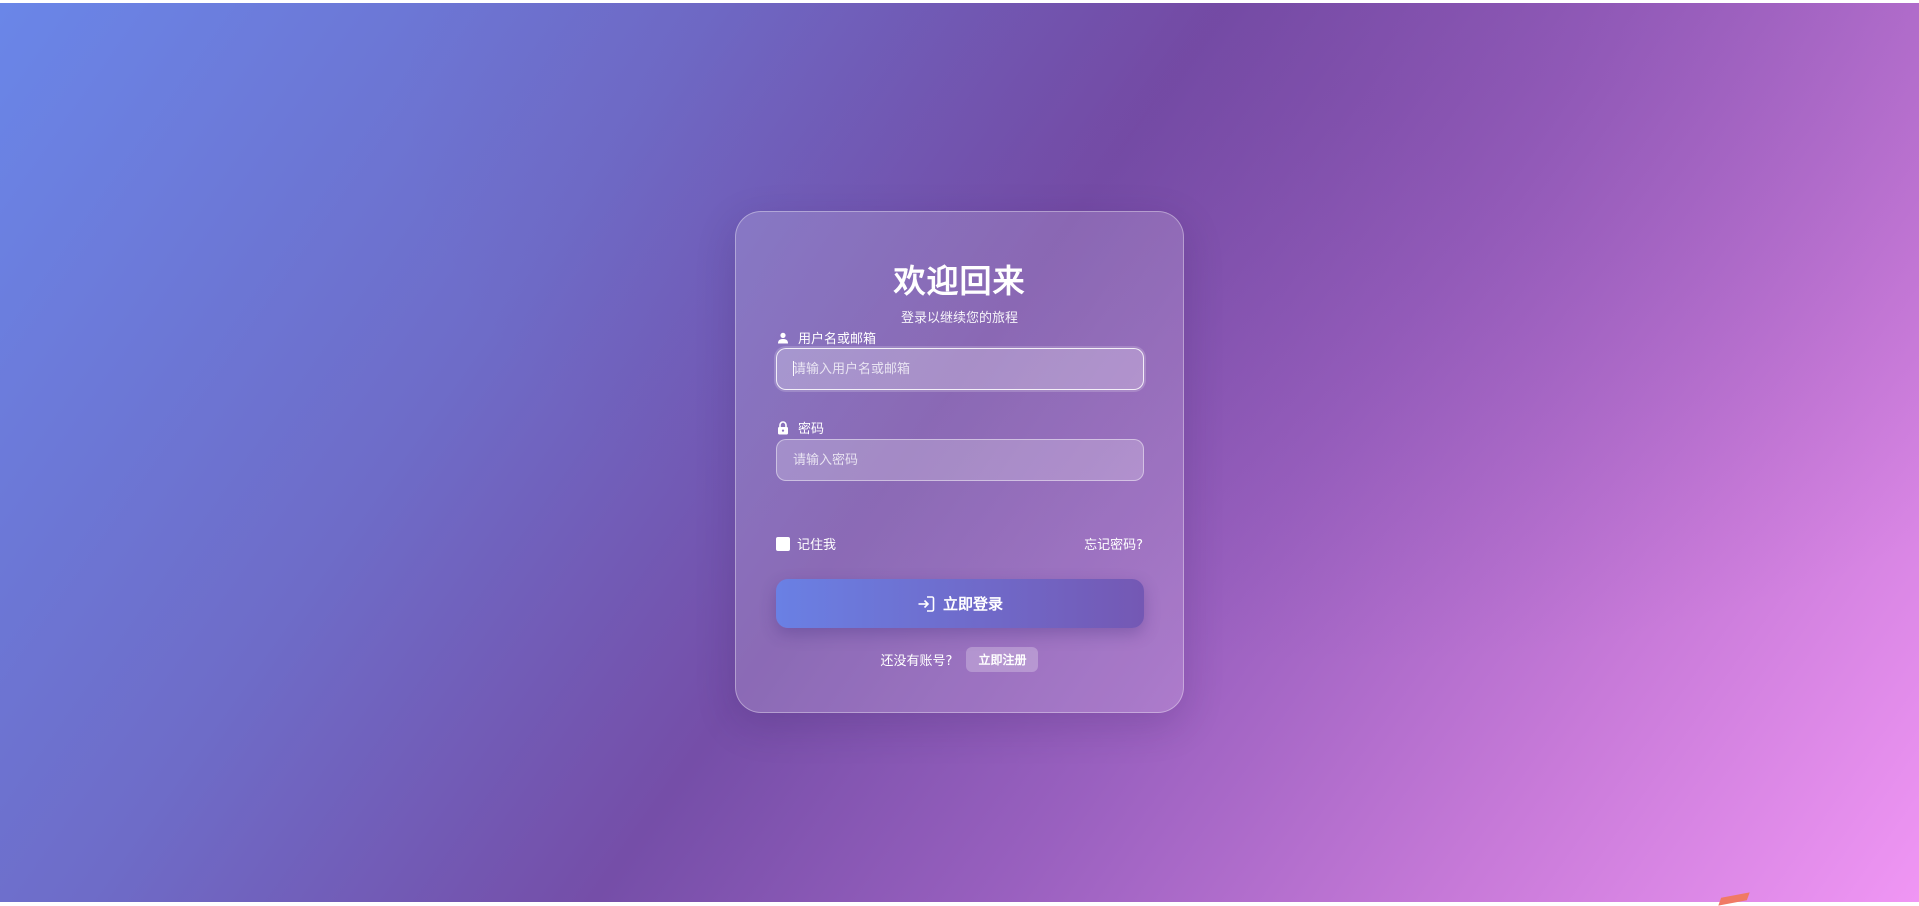  Describe the element at coordinates (1002, 659) in the screenshot. I see `signup-button: 立即注册` at that location.